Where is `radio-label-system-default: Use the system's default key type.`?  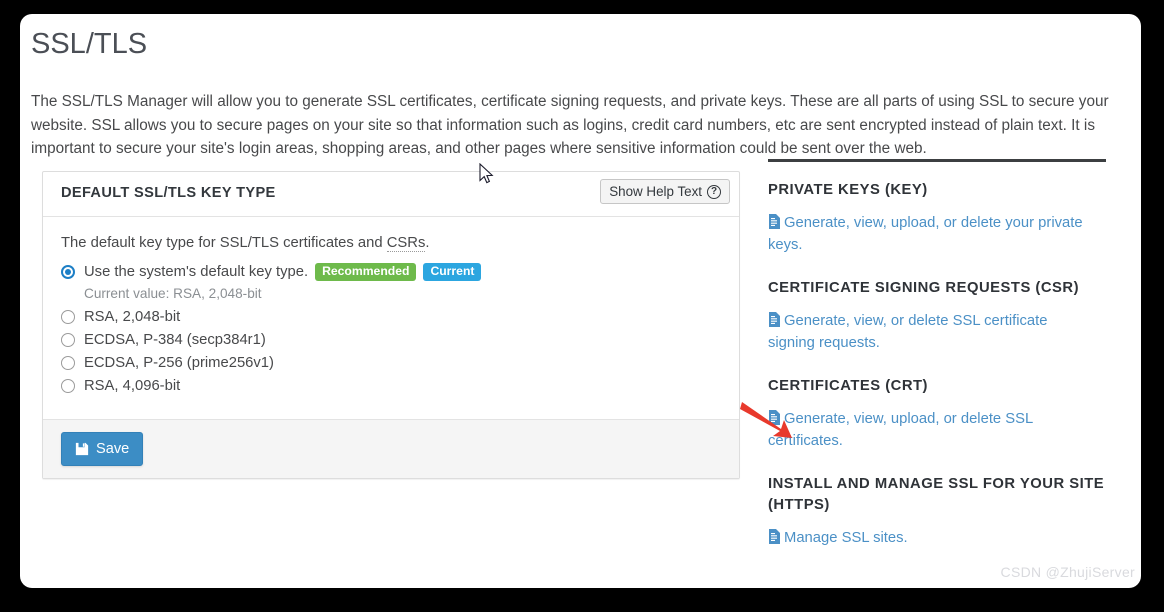
radio-label-system-default: Use the system's default key type. is located at coordinates (196, 272).